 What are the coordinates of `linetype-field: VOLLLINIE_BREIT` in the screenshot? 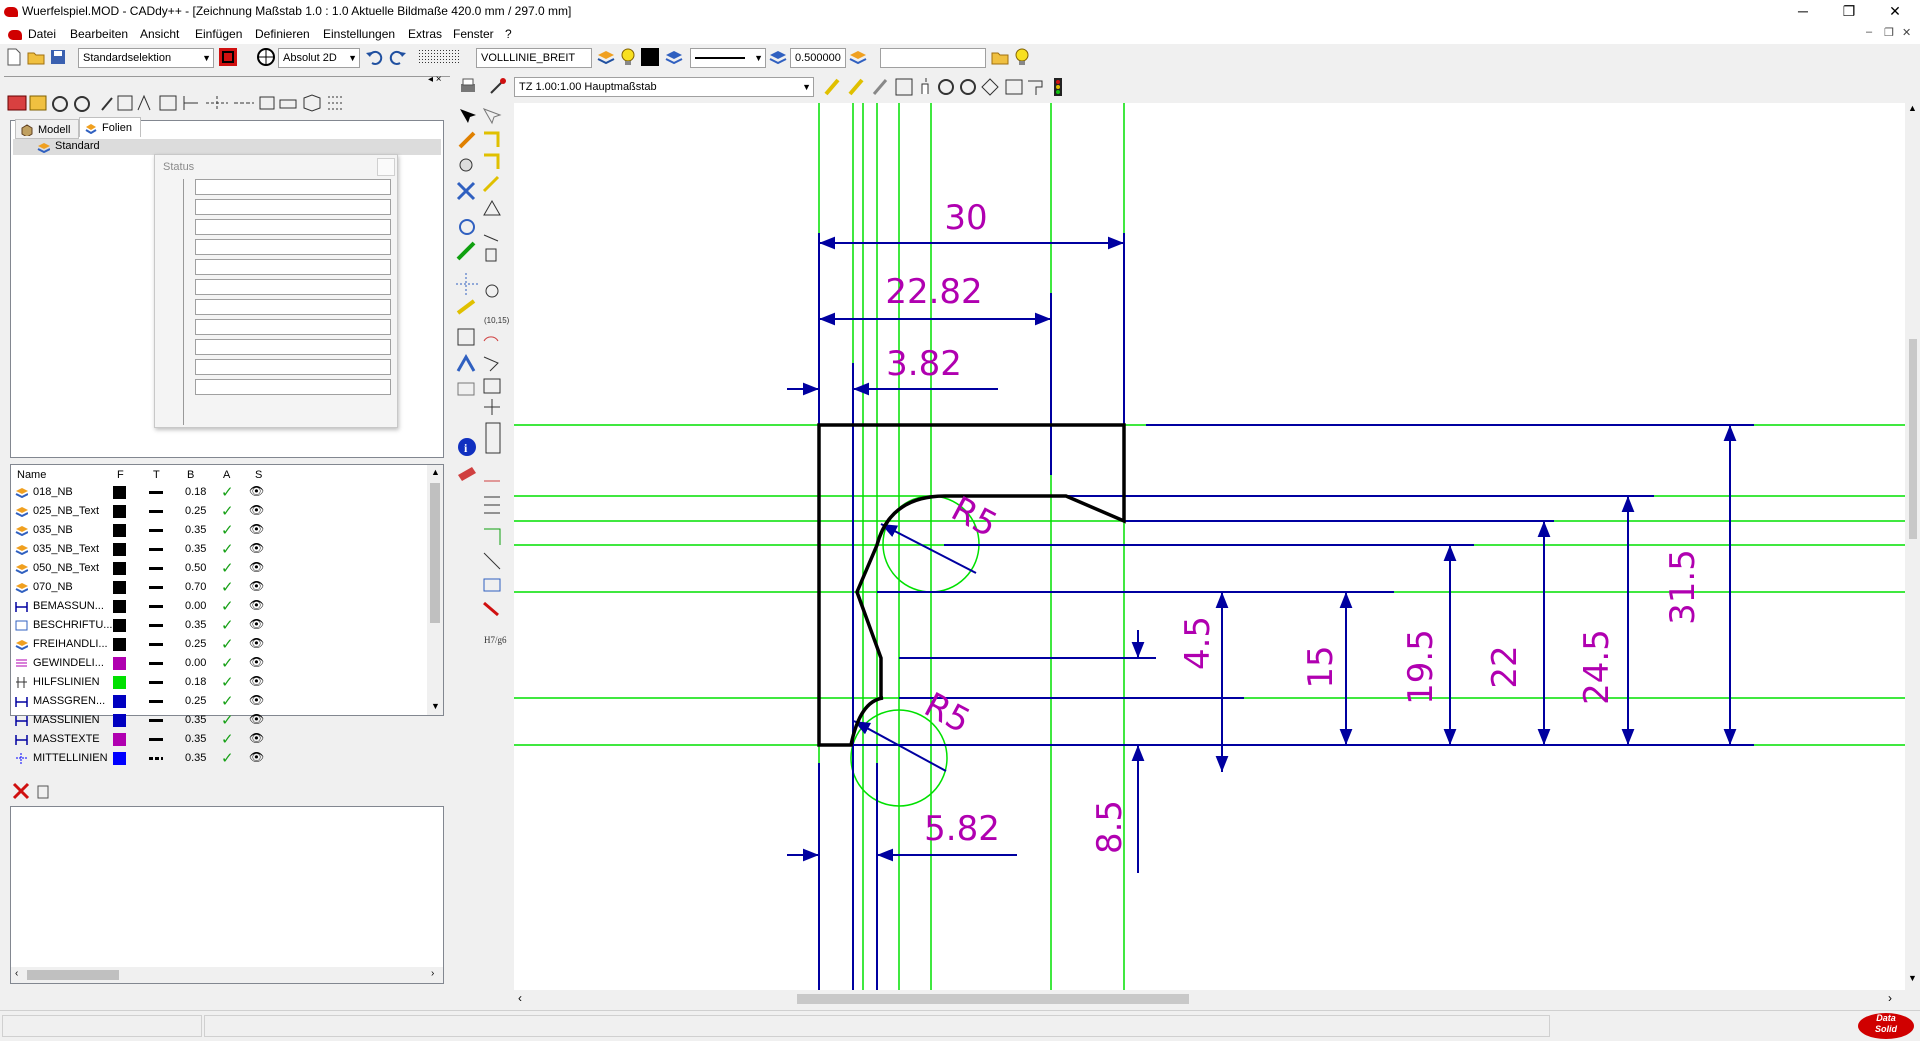 It's located at (534, 58).